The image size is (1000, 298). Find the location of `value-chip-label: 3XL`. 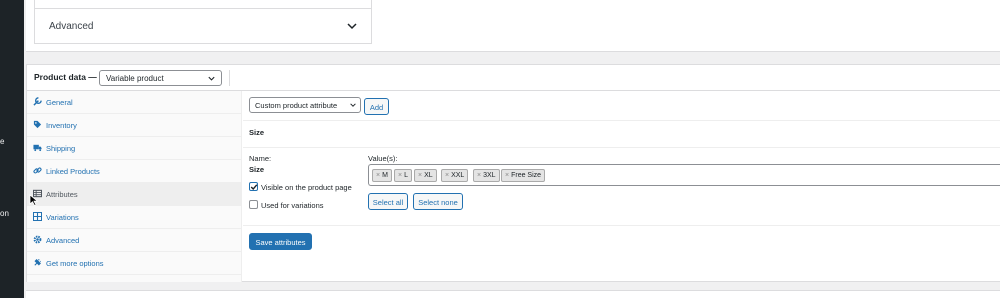

value-chip-label: 3XL is located at coordinates (489, 175).